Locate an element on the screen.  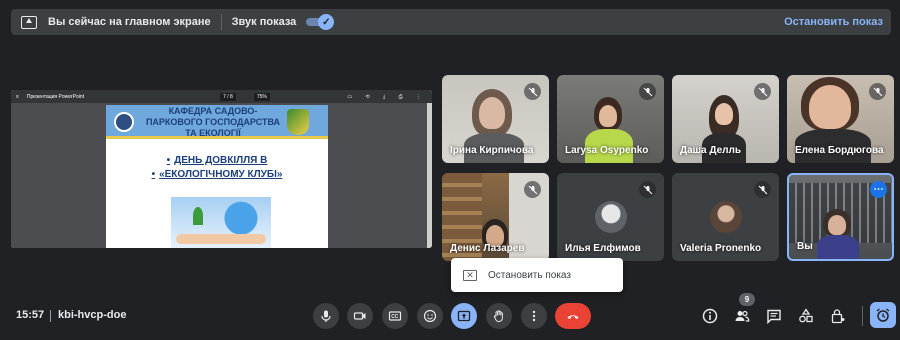
participant-tile: Valeria Pronenko is located at coordinates (725, 217).